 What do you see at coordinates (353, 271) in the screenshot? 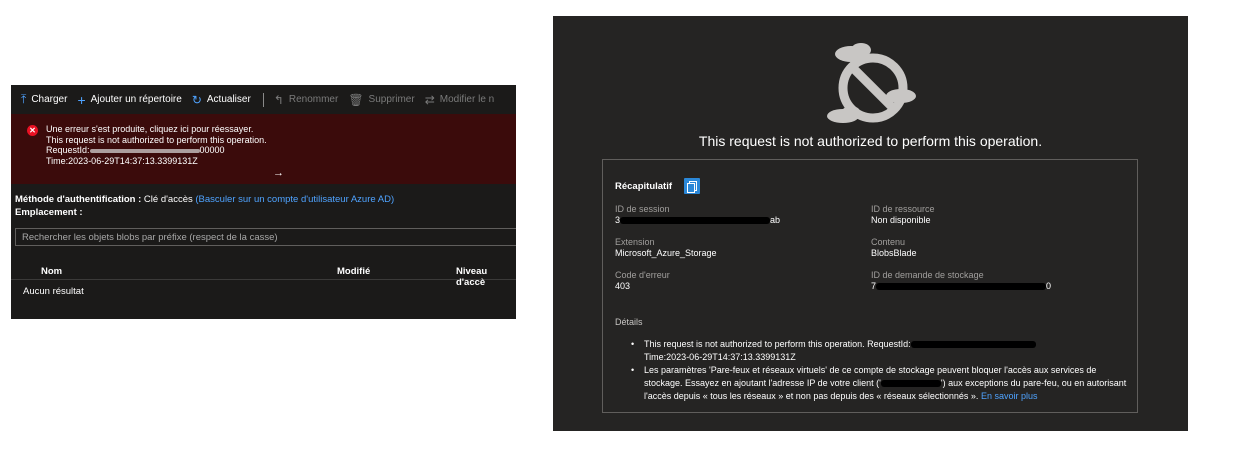
I see `col-modified-header: Modifié` at bounding box center [353, 271].